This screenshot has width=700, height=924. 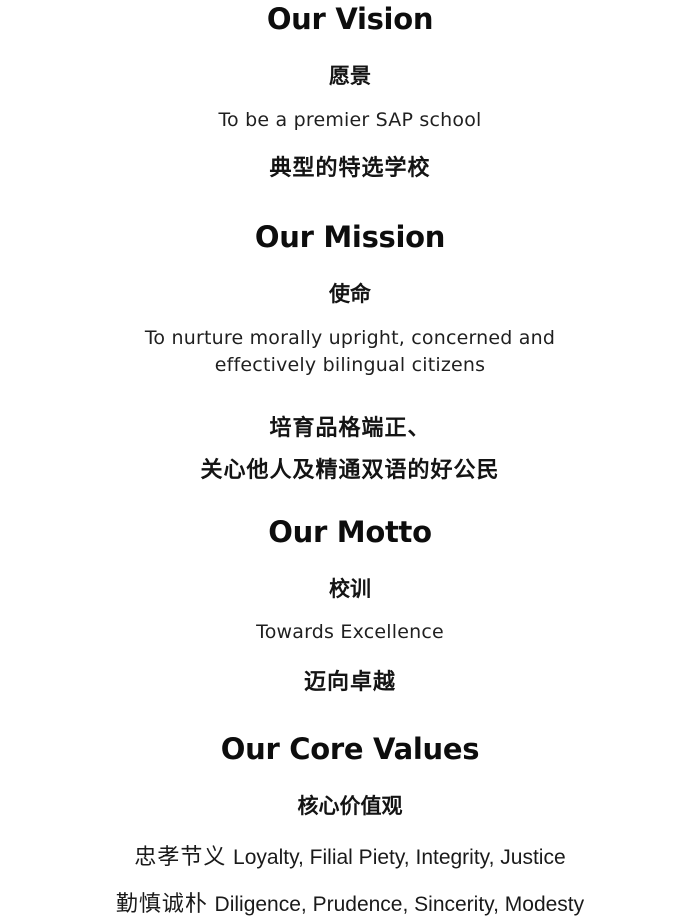 I want to click on mission-text-cn-line1: 培育品格端正、, so click(x=350, y=428).